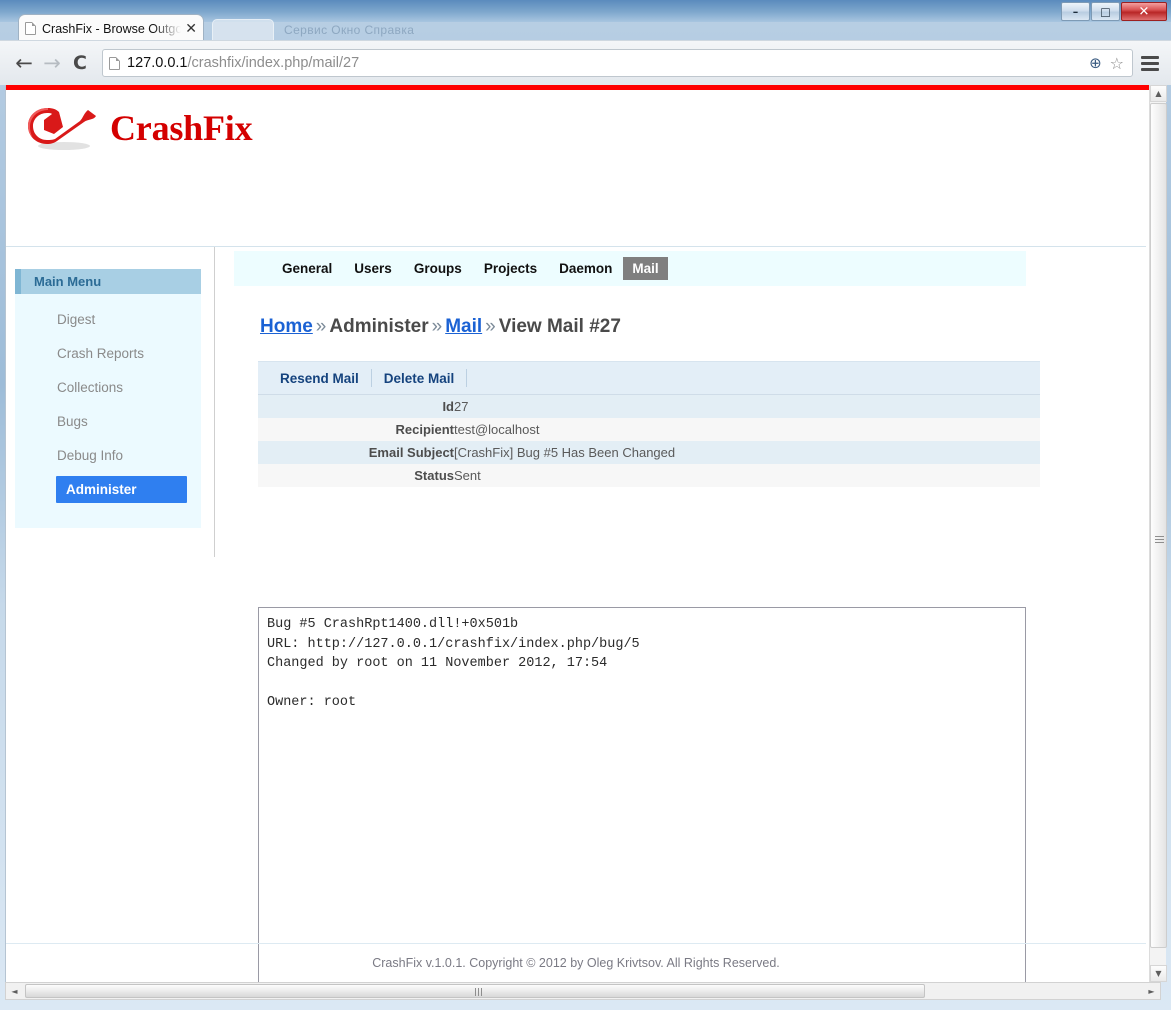  What do you see at coordinates (62, 129) in the screenshot?
I see `wrench-logo-icon` at bounding box center [62, 129].